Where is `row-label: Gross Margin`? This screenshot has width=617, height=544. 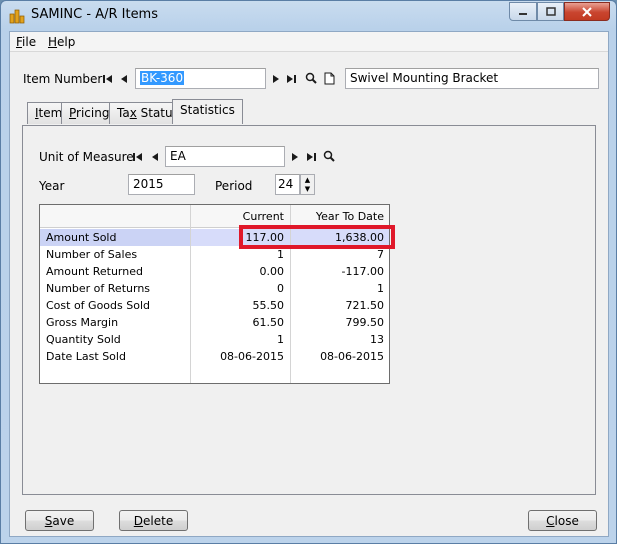
row-label: Gross Margin is located at coordinates (82, 322).